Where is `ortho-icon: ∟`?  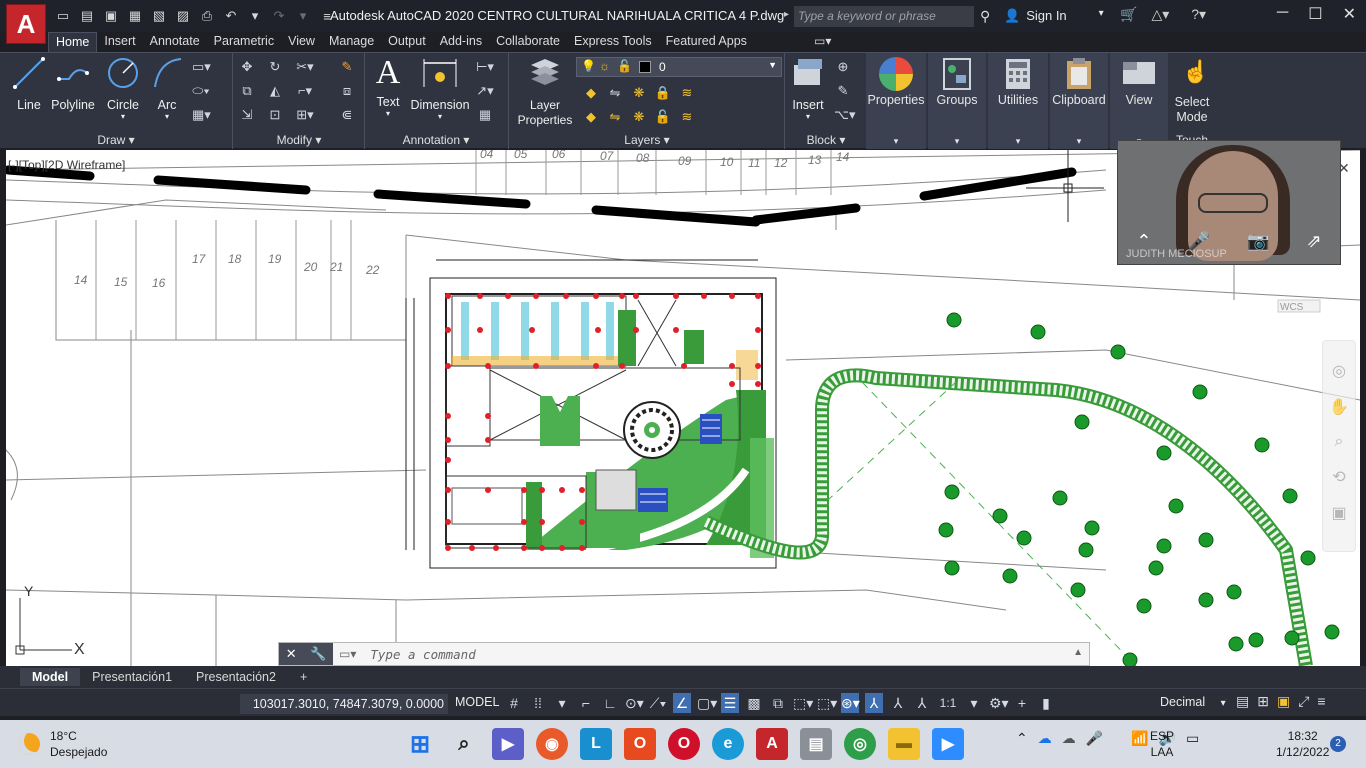 ortho-icon: ∟ is located at coordinates (610, 703).